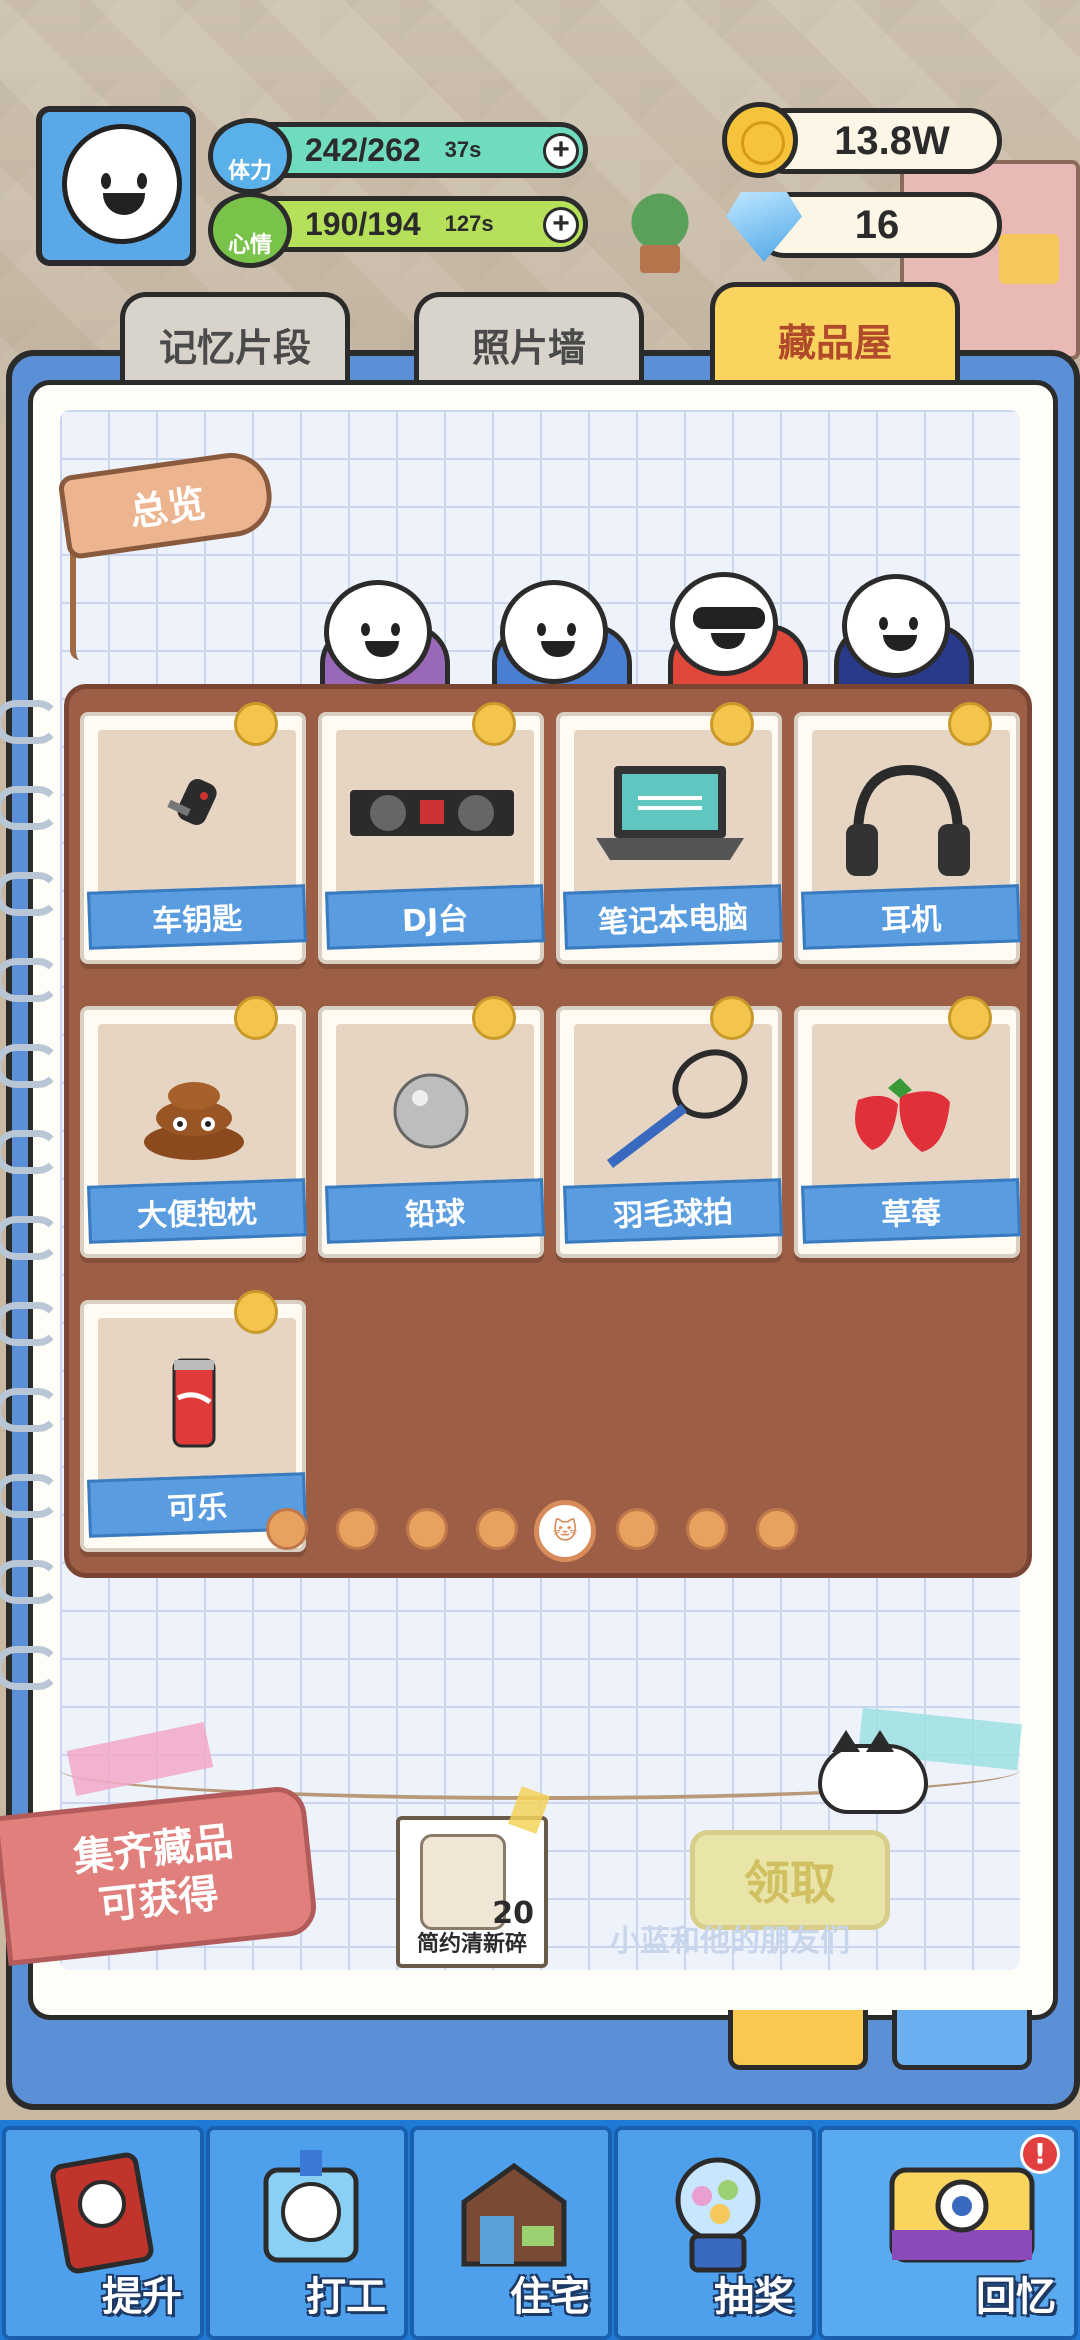  What do you see at coordinates (249, 171) in the screenshot?
I see `stamina-label: 体力` at bounding box center [249, 171].